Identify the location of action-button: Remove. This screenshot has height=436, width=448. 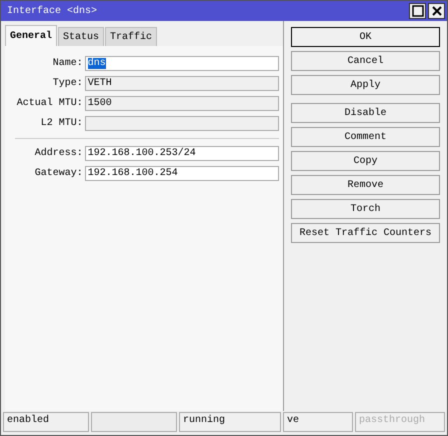
(365, 185).